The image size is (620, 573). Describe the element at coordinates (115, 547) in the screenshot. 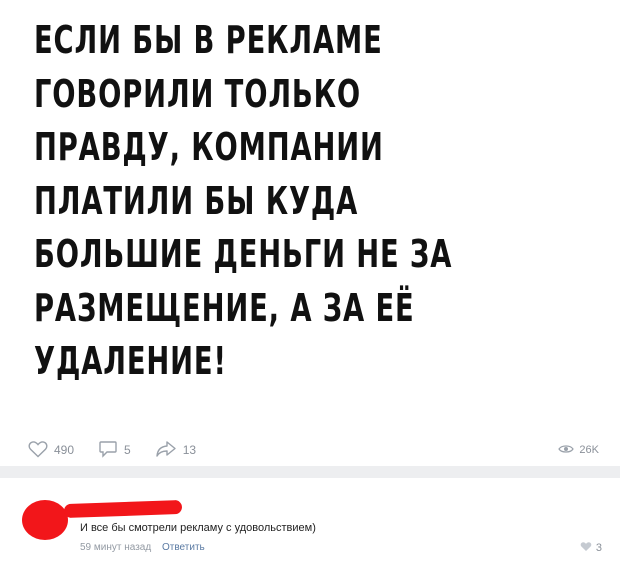

I see `comment-time: 59 минут назад` at that location.